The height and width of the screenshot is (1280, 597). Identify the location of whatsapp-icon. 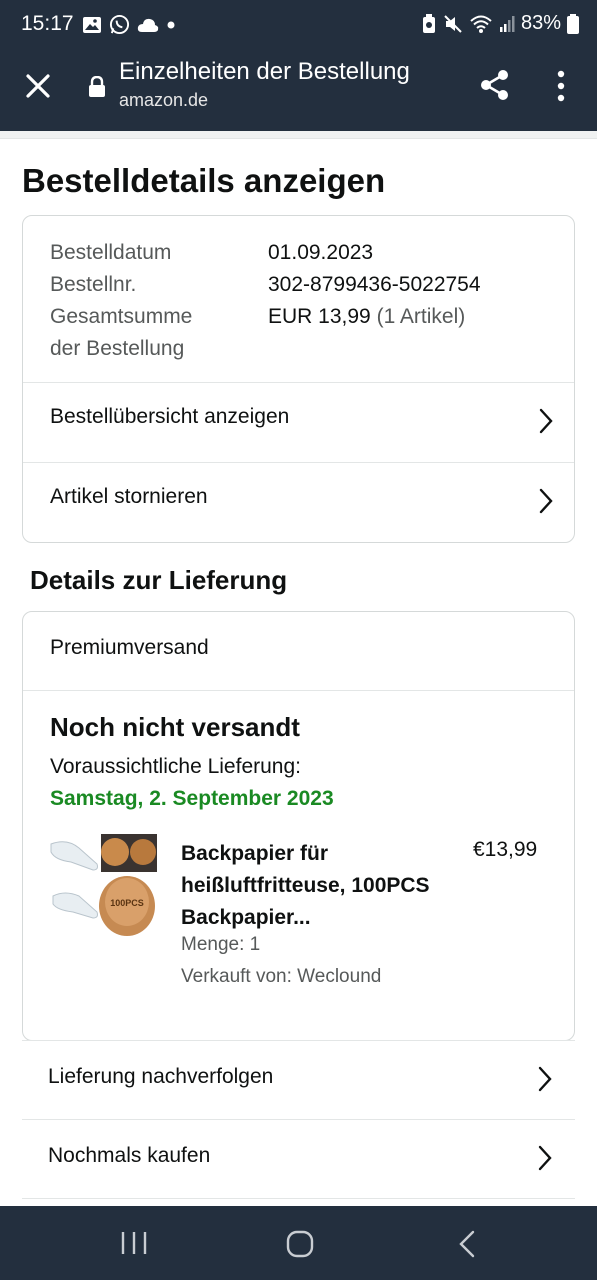
(119, 24).